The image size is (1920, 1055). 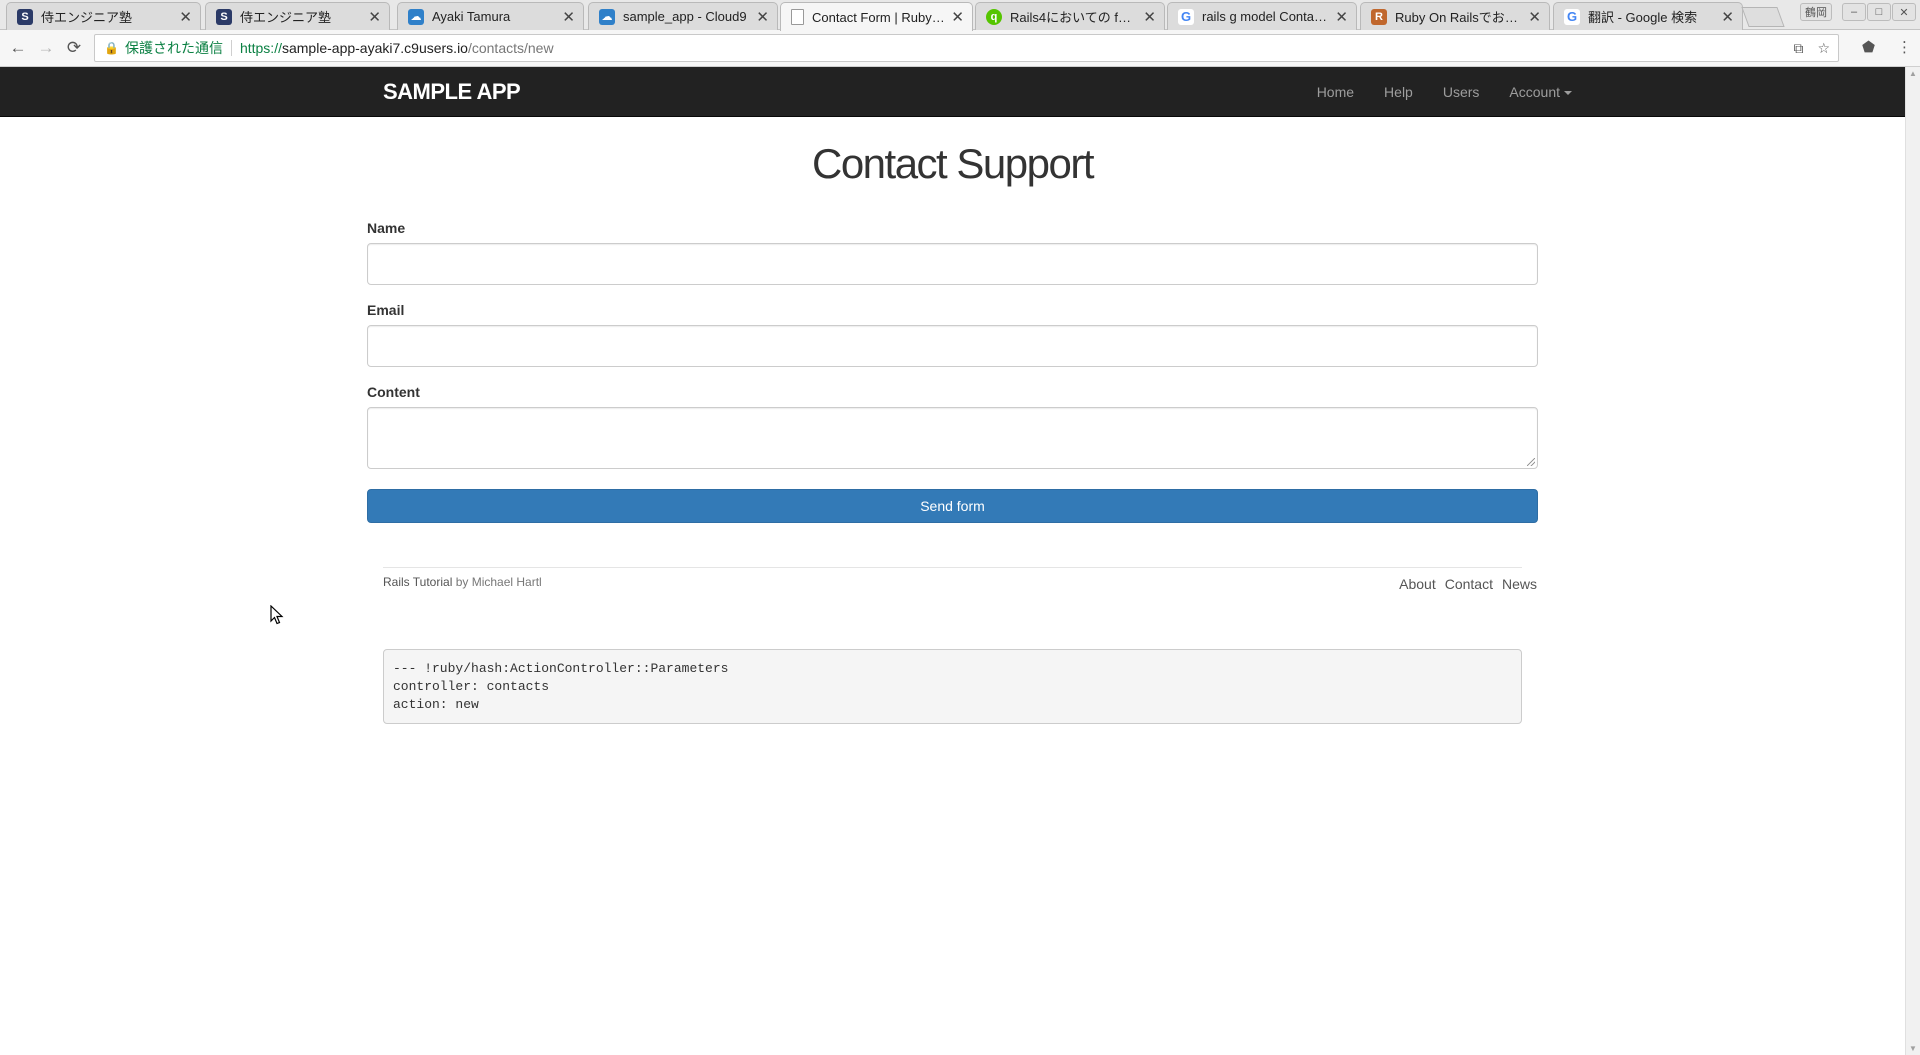 What do you see at coordinates (1531, 462) in the screenshot?
I see `resize-grip-icon` at bounding box center [1531, 462].